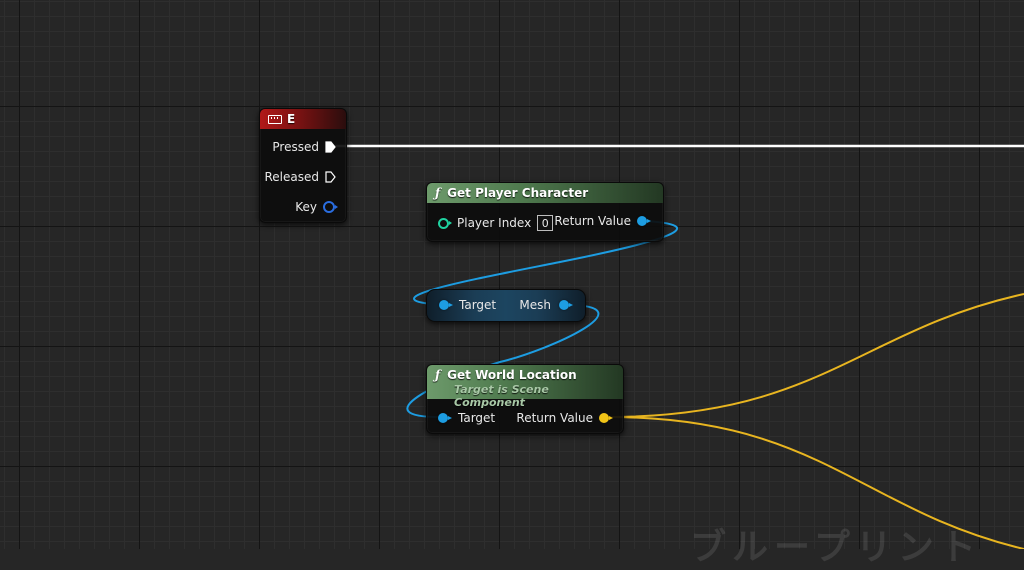  I want to click on world-return-label: Return Value, so click(554, 418).